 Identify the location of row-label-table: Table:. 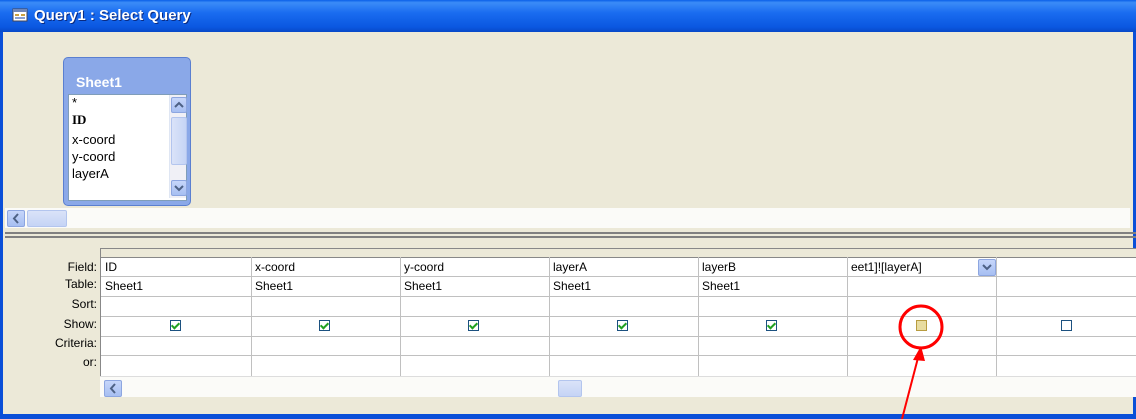
(80, 284).